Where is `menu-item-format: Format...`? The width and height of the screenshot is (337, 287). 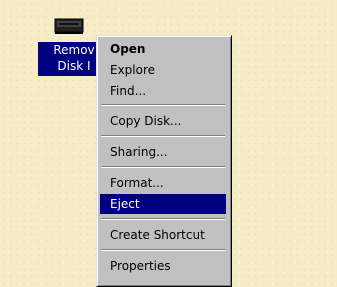 menu-item-format: Format... is located at coordinates (163, 183).